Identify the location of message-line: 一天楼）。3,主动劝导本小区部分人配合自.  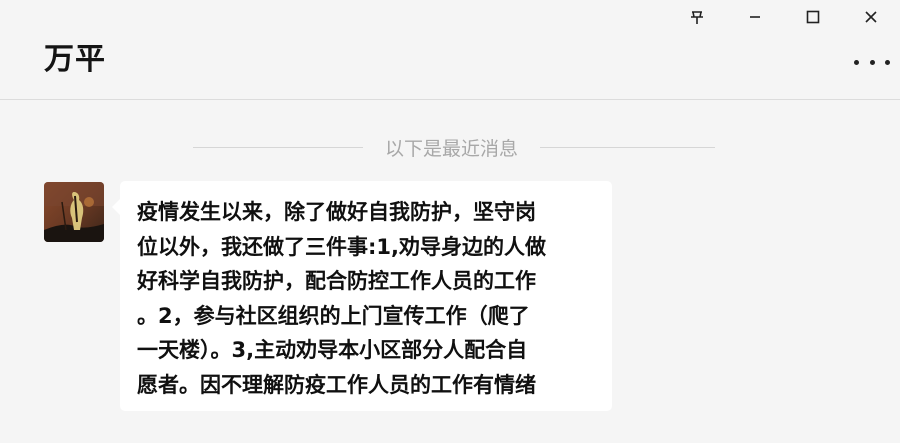
(332, 350).